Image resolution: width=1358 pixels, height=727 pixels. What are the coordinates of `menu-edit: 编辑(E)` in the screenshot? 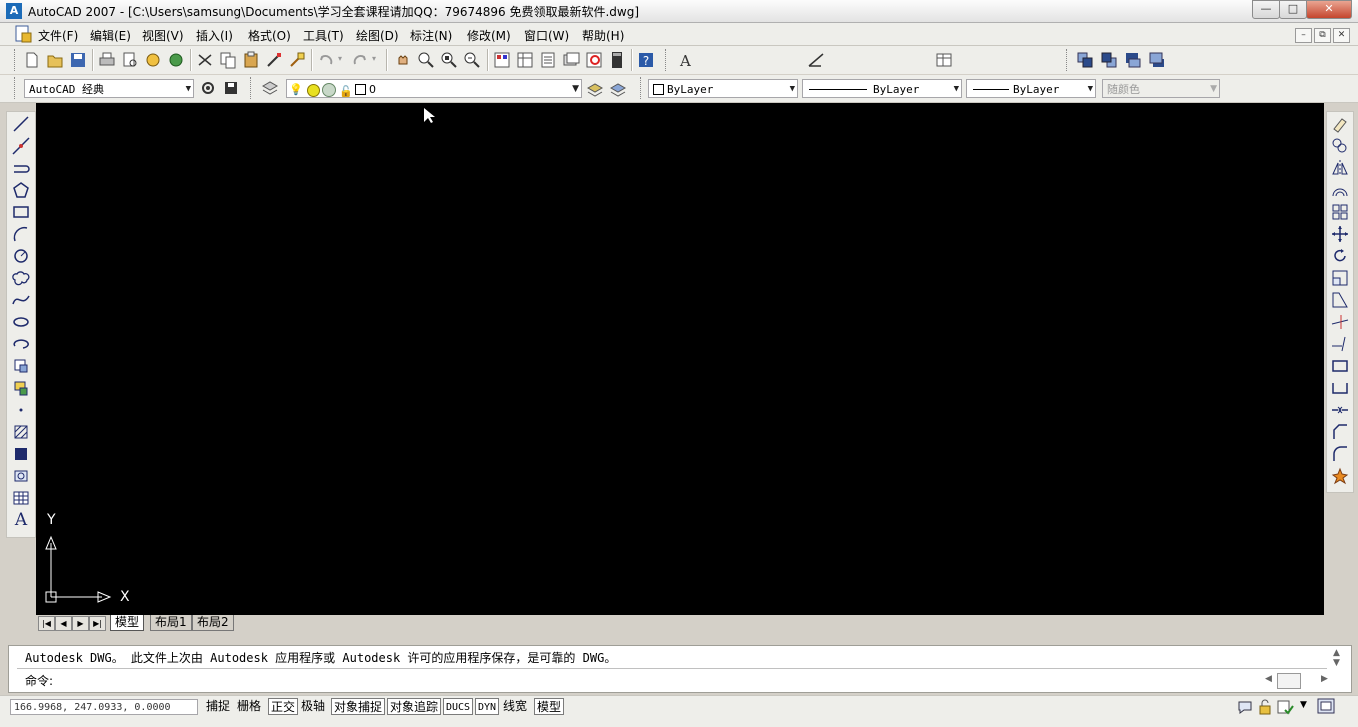 It's located at (110, 35).